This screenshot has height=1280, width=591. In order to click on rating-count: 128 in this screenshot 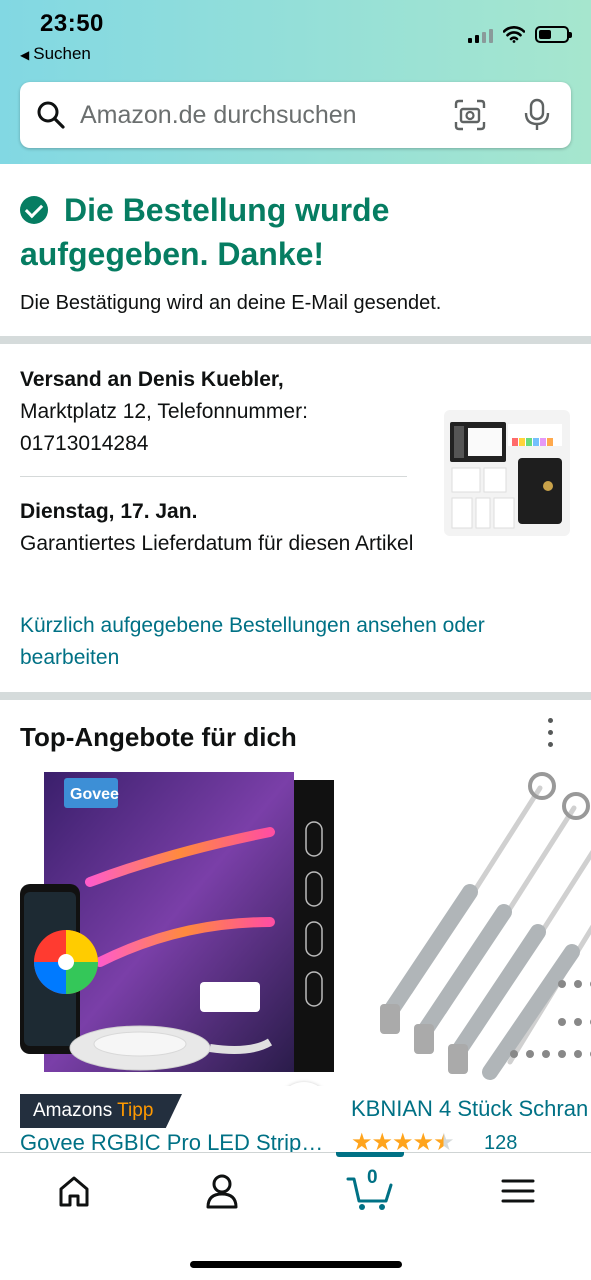, I will do `click(500, 1142)`.